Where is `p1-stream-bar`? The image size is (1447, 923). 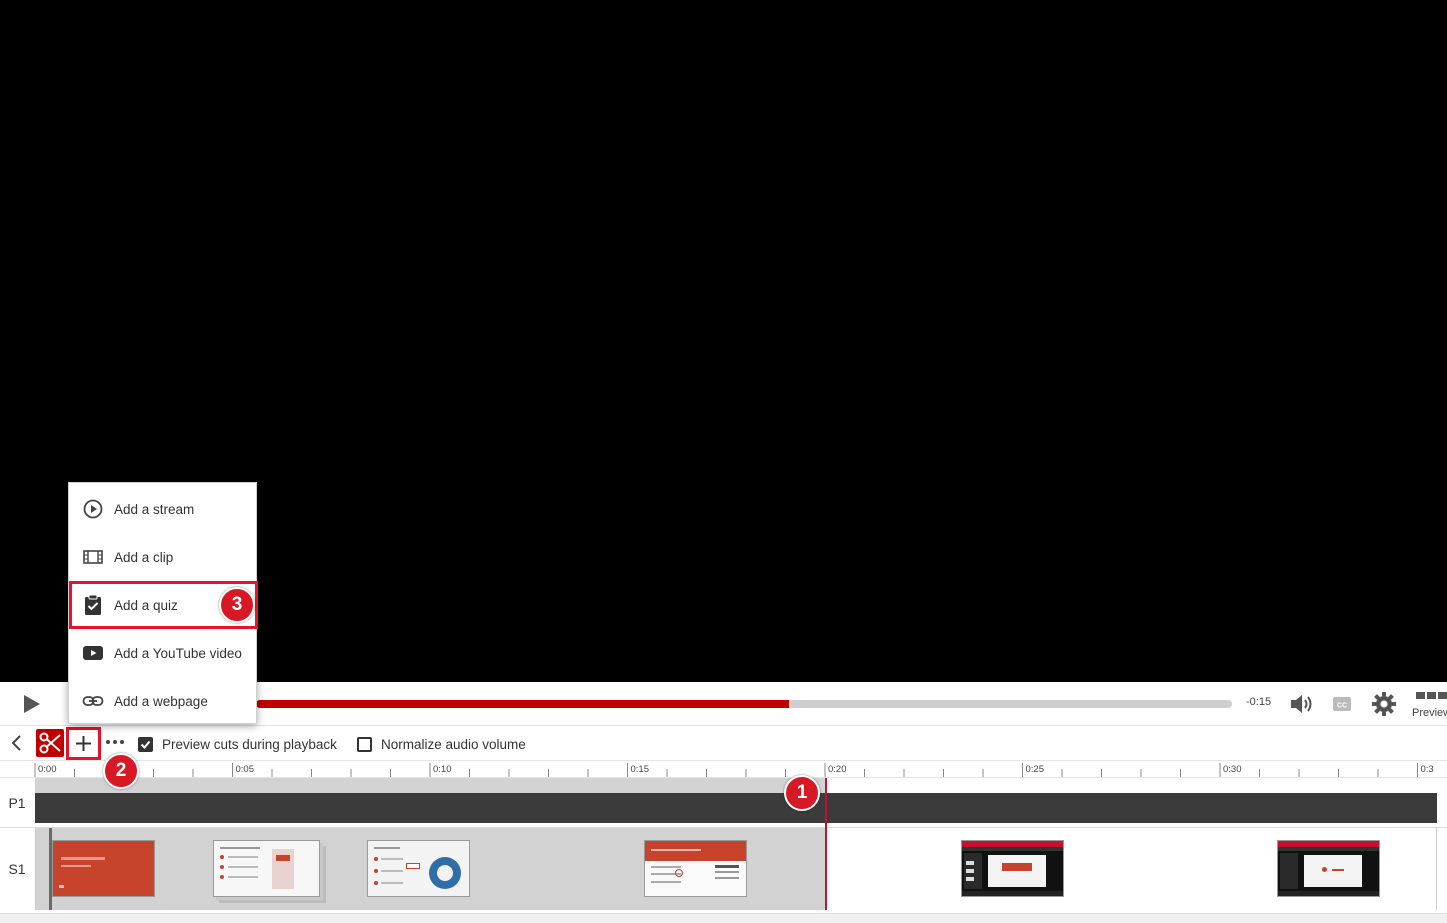 p1-stream-bar is located at coordinates (736, 808).